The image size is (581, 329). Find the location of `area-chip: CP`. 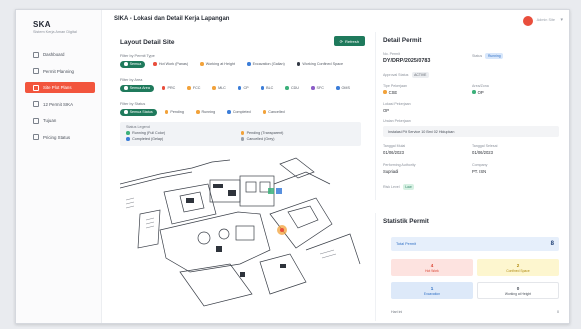

area-chip: CP is located at coordinates (243, 88).